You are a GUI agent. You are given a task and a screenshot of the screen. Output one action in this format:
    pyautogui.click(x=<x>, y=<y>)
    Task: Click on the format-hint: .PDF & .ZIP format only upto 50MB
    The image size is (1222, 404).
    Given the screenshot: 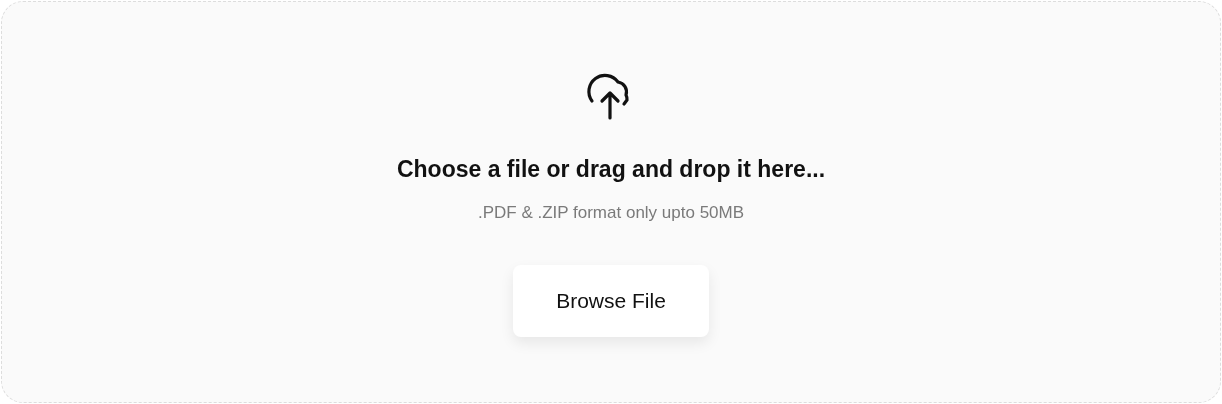 What is the action you would take?
    pyautogui.click(x=611, y=213)
    